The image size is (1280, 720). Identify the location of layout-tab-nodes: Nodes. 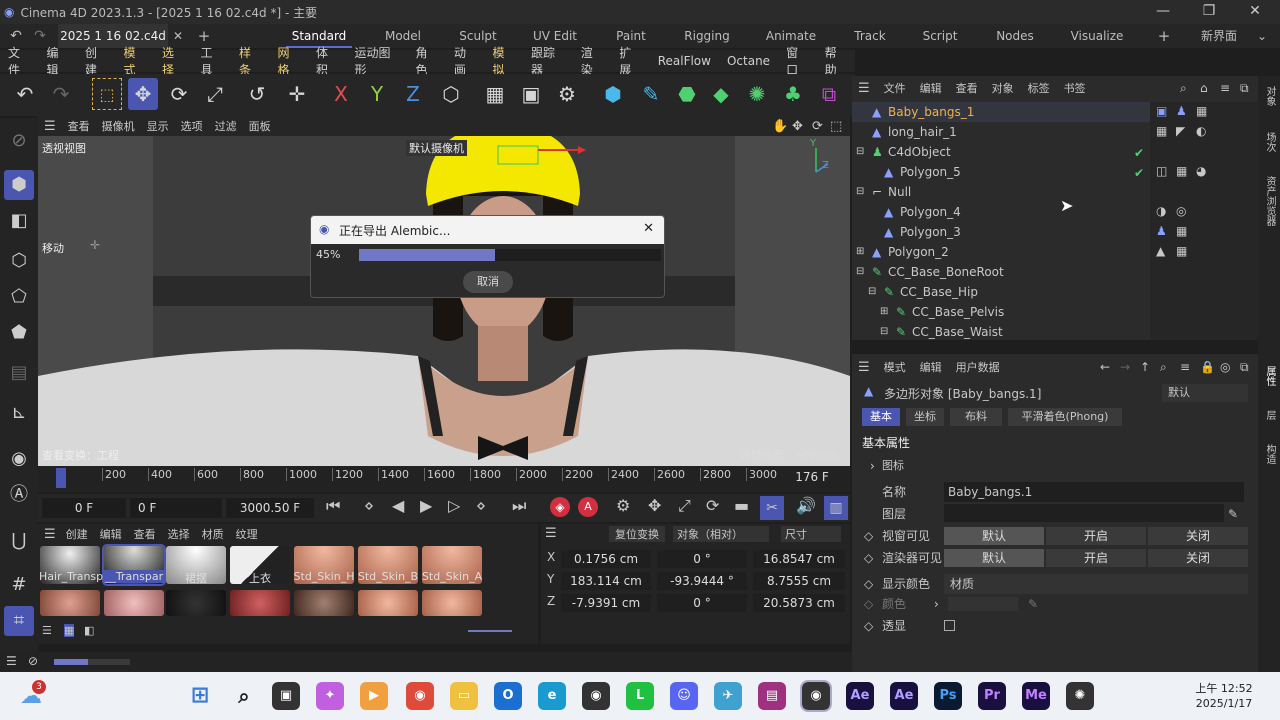
(1015, 36).